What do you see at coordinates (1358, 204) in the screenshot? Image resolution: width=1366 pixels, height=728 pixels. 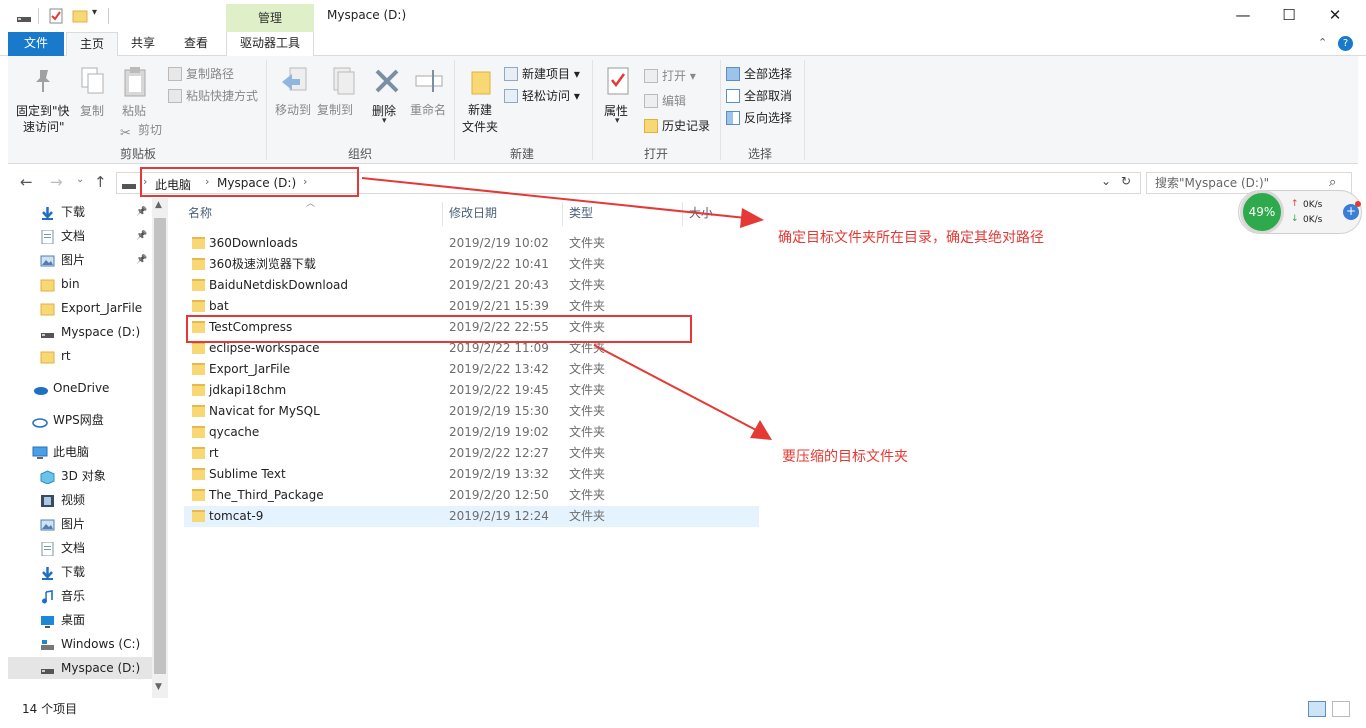 I see `notification-dot` at bounding box center [1358, 204].